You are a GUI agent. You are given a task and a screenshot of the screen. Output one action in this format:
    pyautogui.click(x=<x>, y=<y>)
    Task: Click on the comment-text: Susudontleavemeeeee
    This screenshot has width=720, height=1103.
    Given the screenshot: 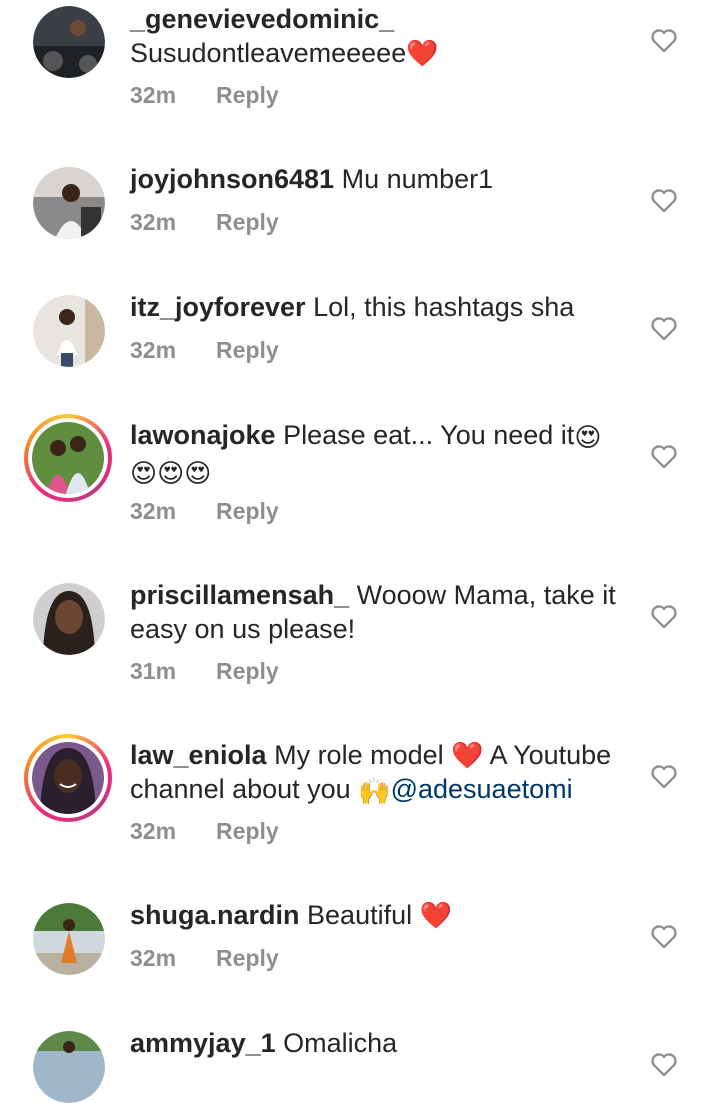 What is the action you would take?
    pyautogui.click(x=268, y=53)
    